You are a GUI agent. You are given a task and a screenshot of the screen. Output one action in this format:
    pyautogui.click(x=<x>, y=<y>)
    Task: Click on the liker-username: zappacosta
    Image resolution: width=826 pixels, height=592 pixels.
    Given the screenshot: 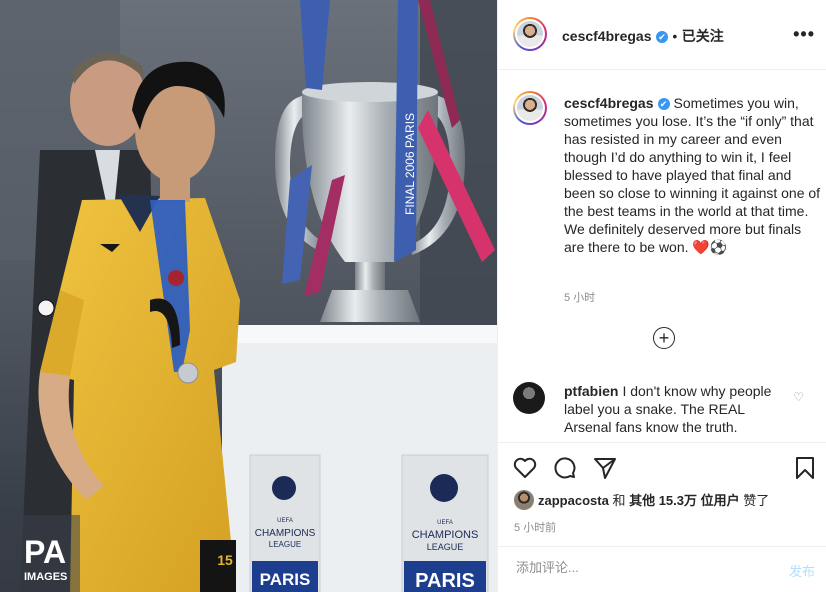 What is the action you would take?
    pyautogui.click(x=573, y=500)
    